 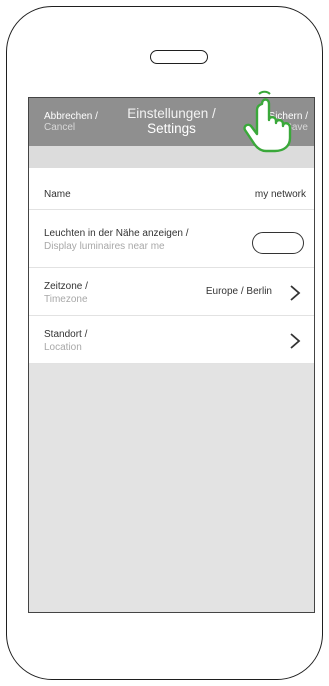 What do you see at coordinates (66, 299) in the screenshot?
I see `timezone-en: Timezone` at bounding box center [66, 299].